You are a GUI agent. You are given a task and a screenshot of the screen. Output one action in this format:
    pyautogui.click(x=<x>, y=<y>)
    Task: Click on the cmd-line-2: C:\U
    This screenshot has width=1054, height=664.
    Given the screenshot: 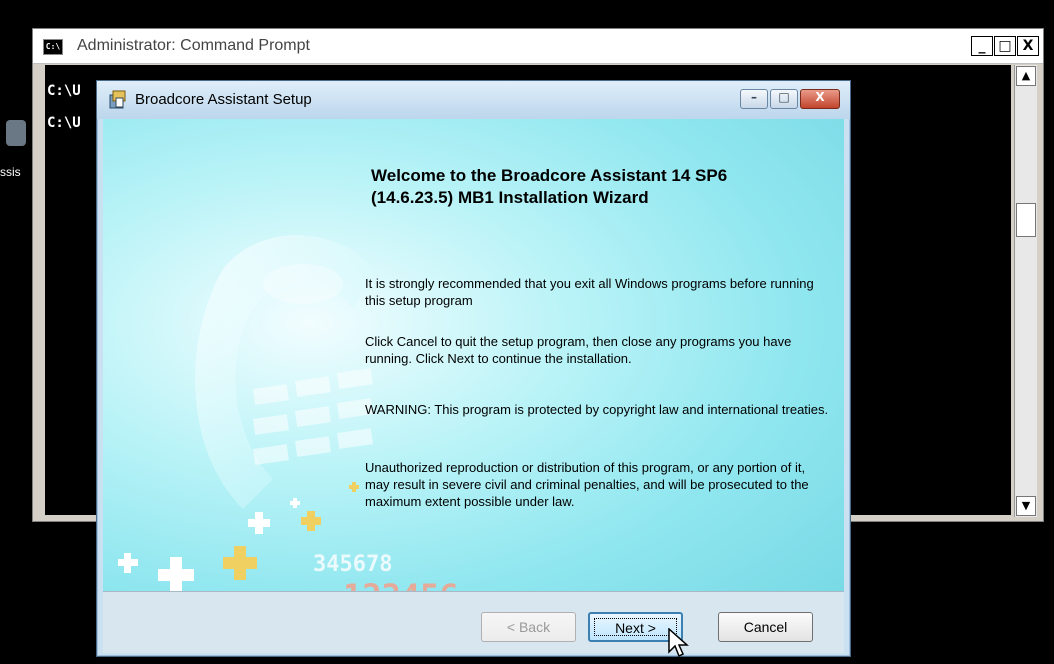 What is the action you would take?
    pyautogui.click(x=64, y=123)
    